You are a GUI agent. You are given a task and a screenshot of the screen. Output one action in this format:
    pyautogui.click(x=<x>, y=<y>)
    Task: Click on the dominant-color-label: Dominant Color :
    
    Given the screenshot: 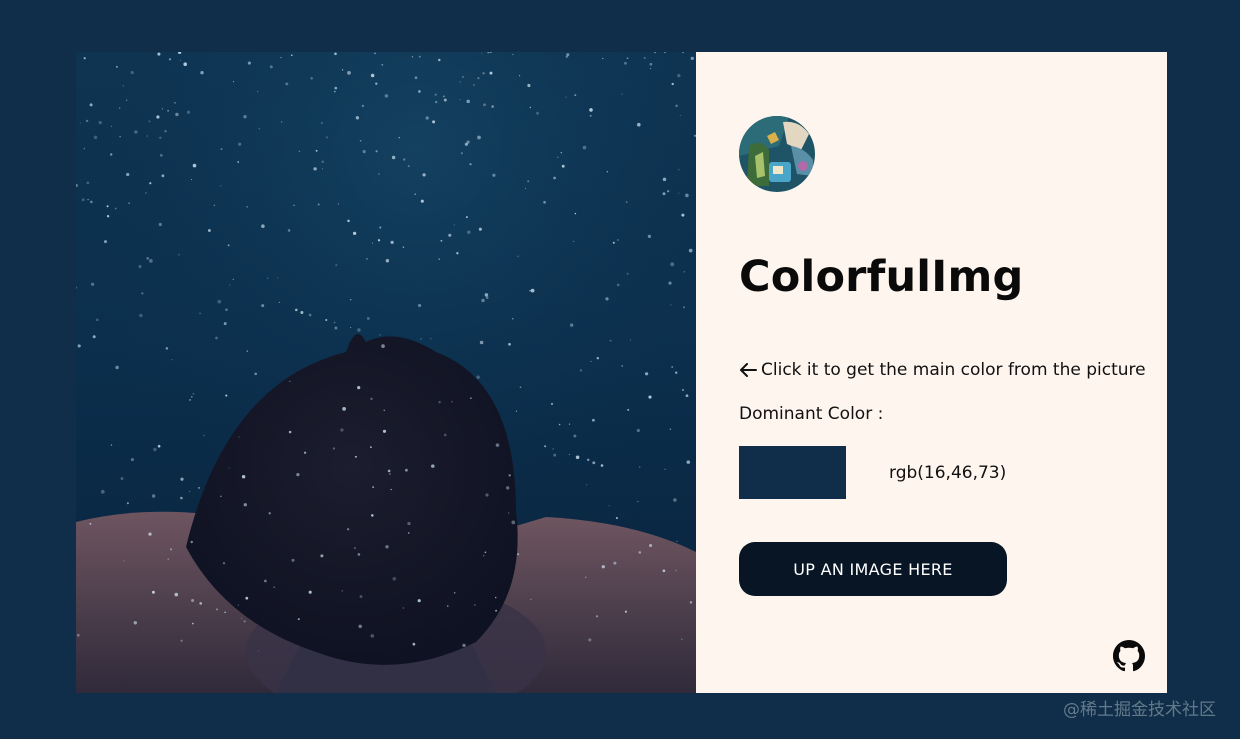 What is the action you would take?
    pyautogui.click(x=811, y=414)
    